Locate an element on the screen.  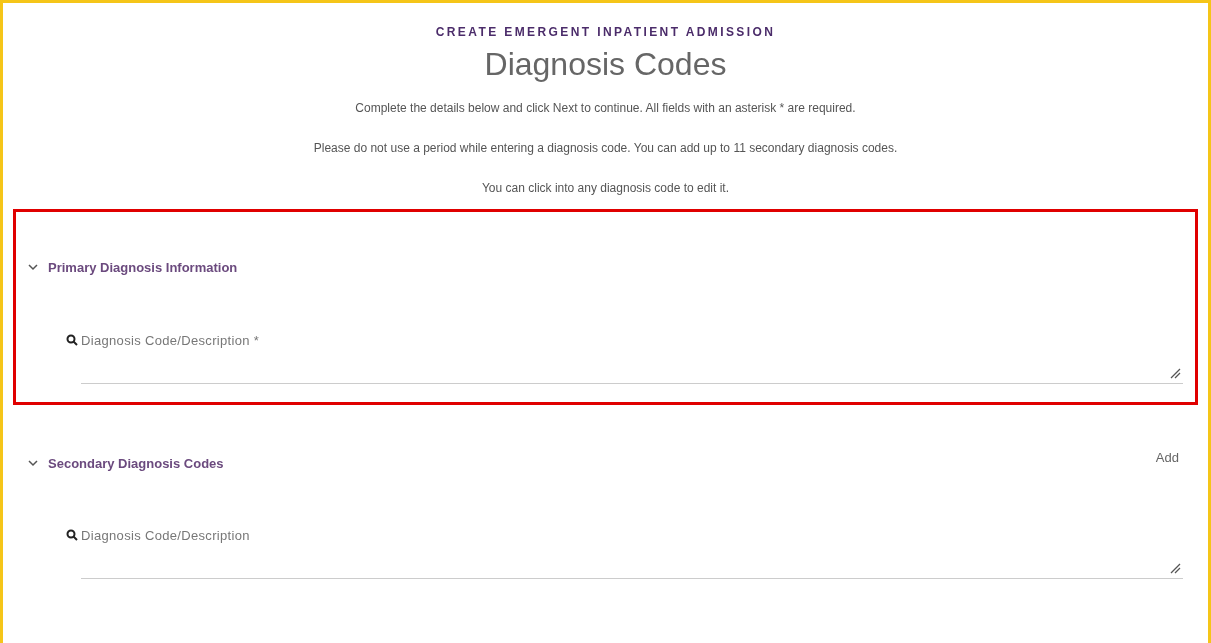
instruction-text: You can click into any diagnosis code to edit it. is located at coordinates (605, 188).